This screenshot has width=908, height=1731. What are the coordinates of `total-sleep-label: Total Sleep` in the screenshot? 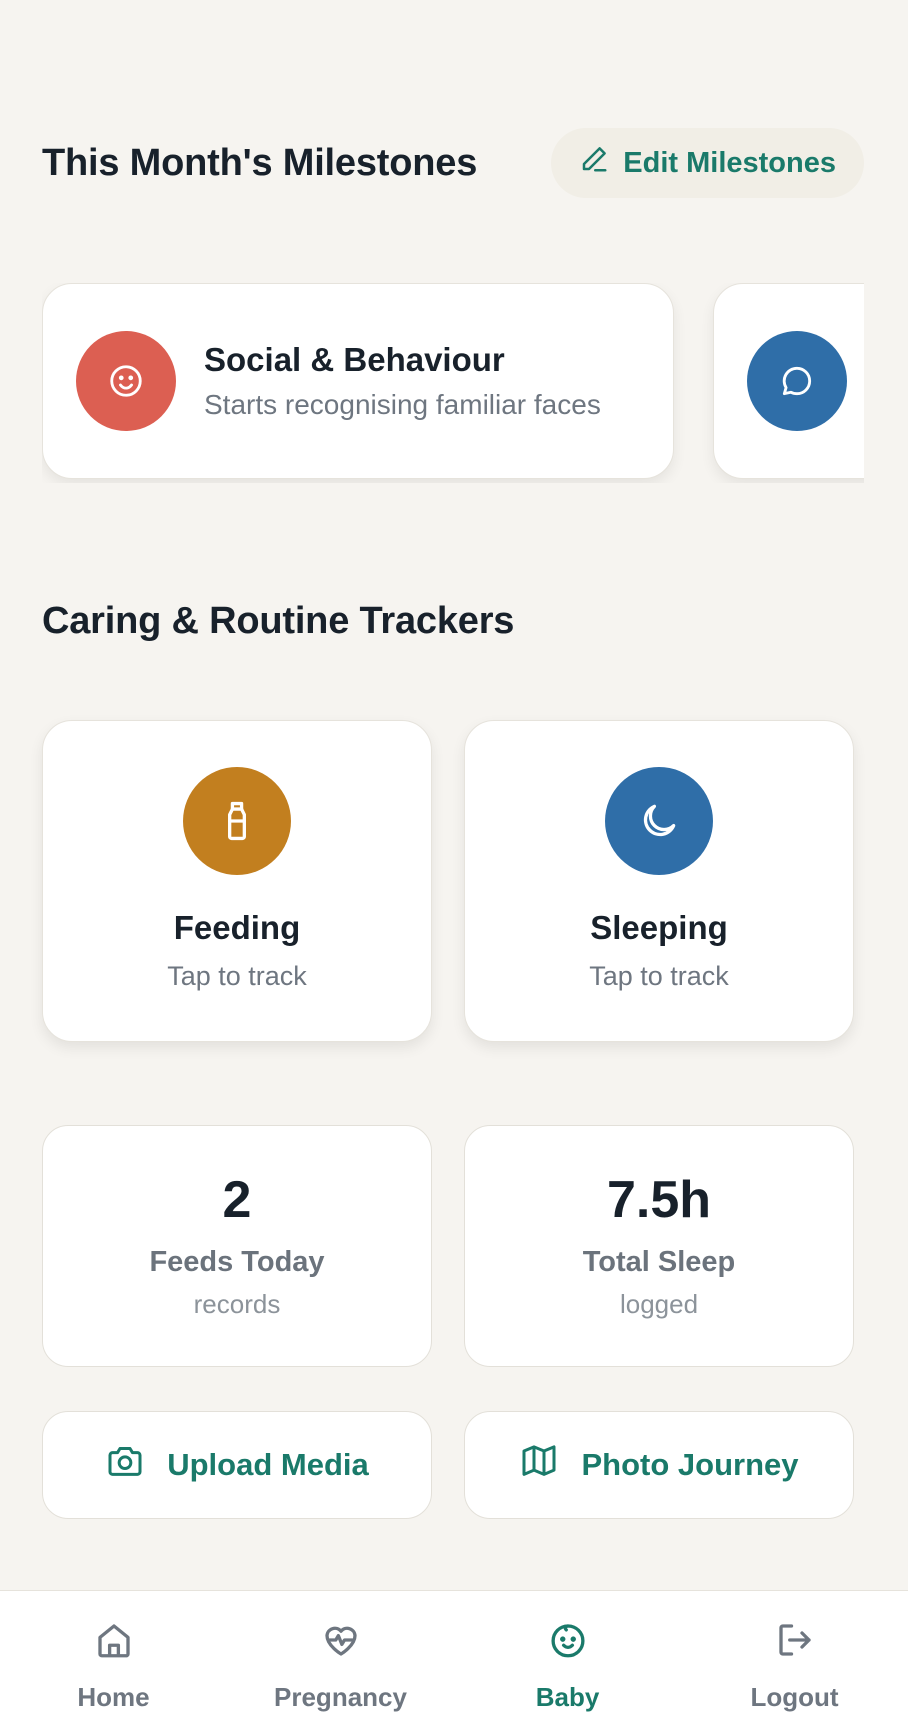 It's located at (659, 1262).